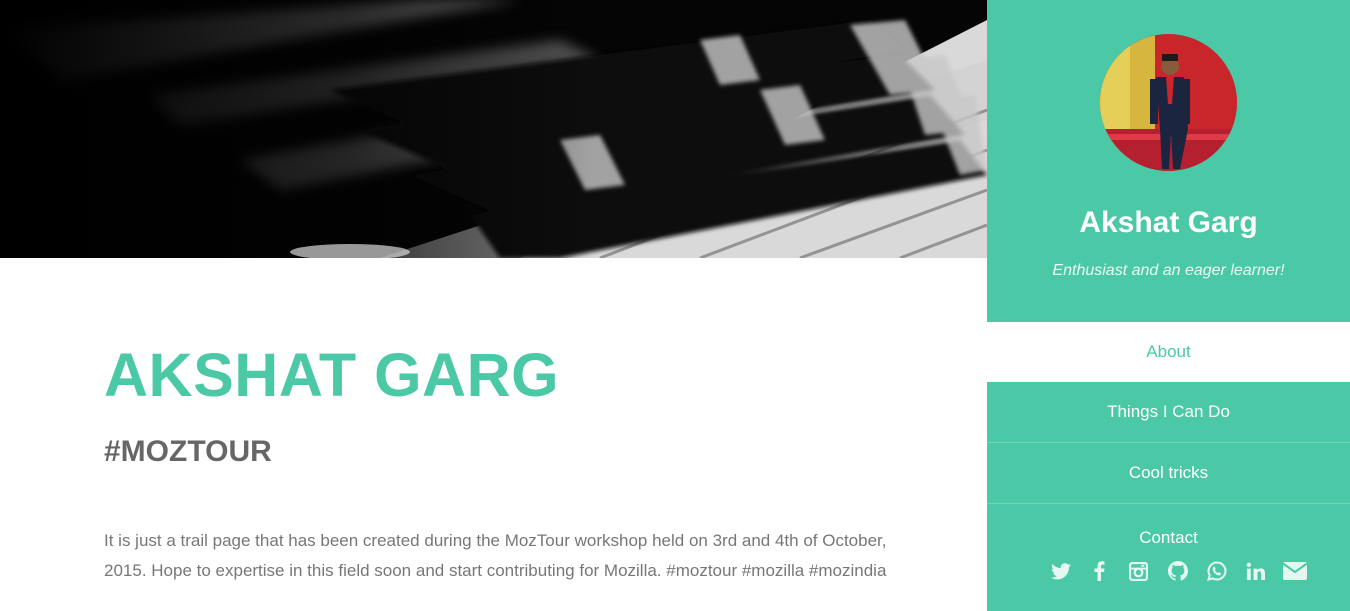  Describe the element at coordinates (1168, 270) in the screenshot. I see `profile-tagline: Enthusiast and an eager learner!` at that location.